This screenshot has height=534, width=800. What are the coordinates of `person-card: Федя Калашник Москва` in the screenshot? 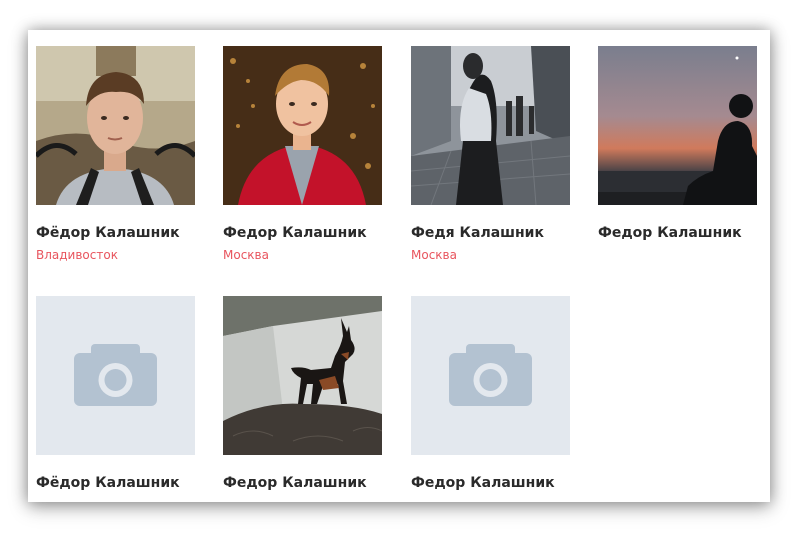 It's located at (491, 154).